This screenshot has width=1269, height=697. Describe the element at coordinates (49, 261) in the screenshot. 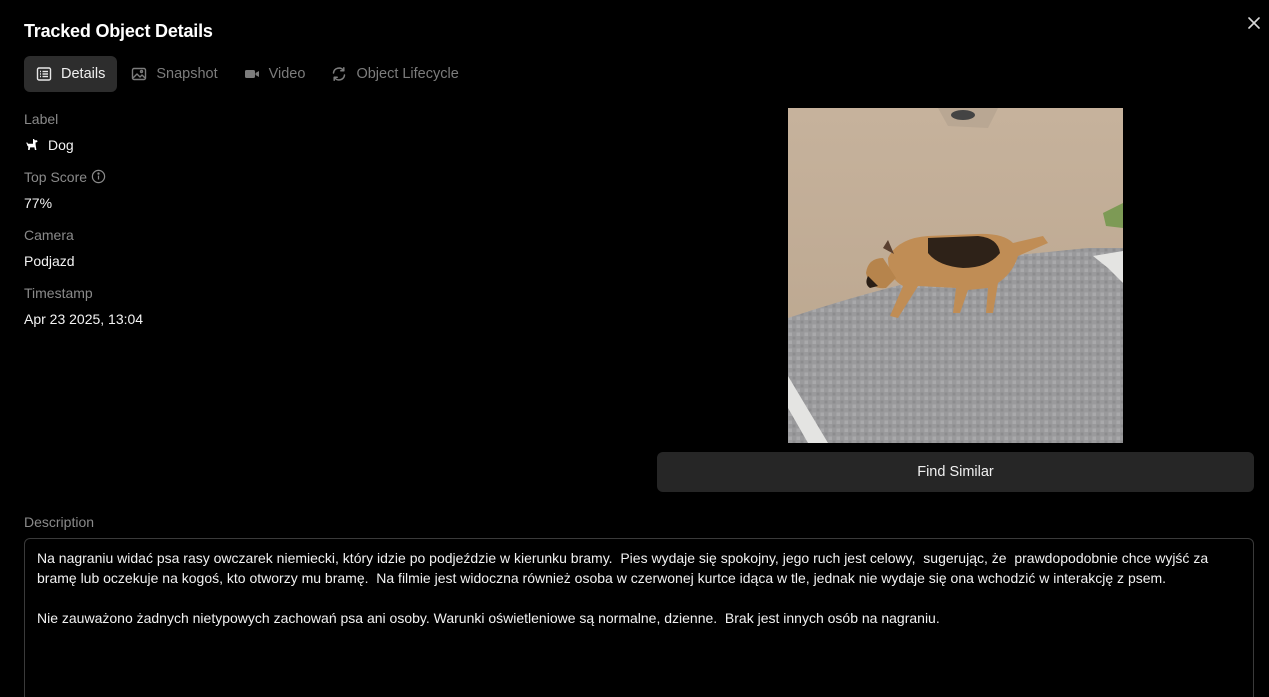

I see `camera-value: Podjazd` at that location.